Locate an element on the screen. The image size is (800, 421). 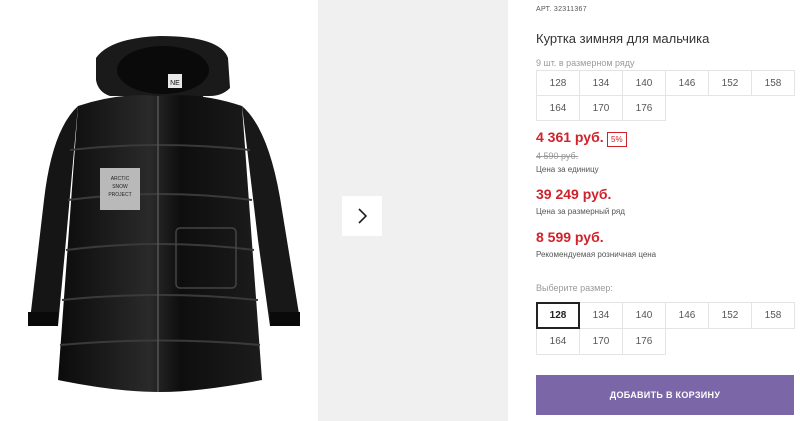
size-select-grid: 128 134 140 146 152 158 164 170 176 is located at coordinates (665, 328).